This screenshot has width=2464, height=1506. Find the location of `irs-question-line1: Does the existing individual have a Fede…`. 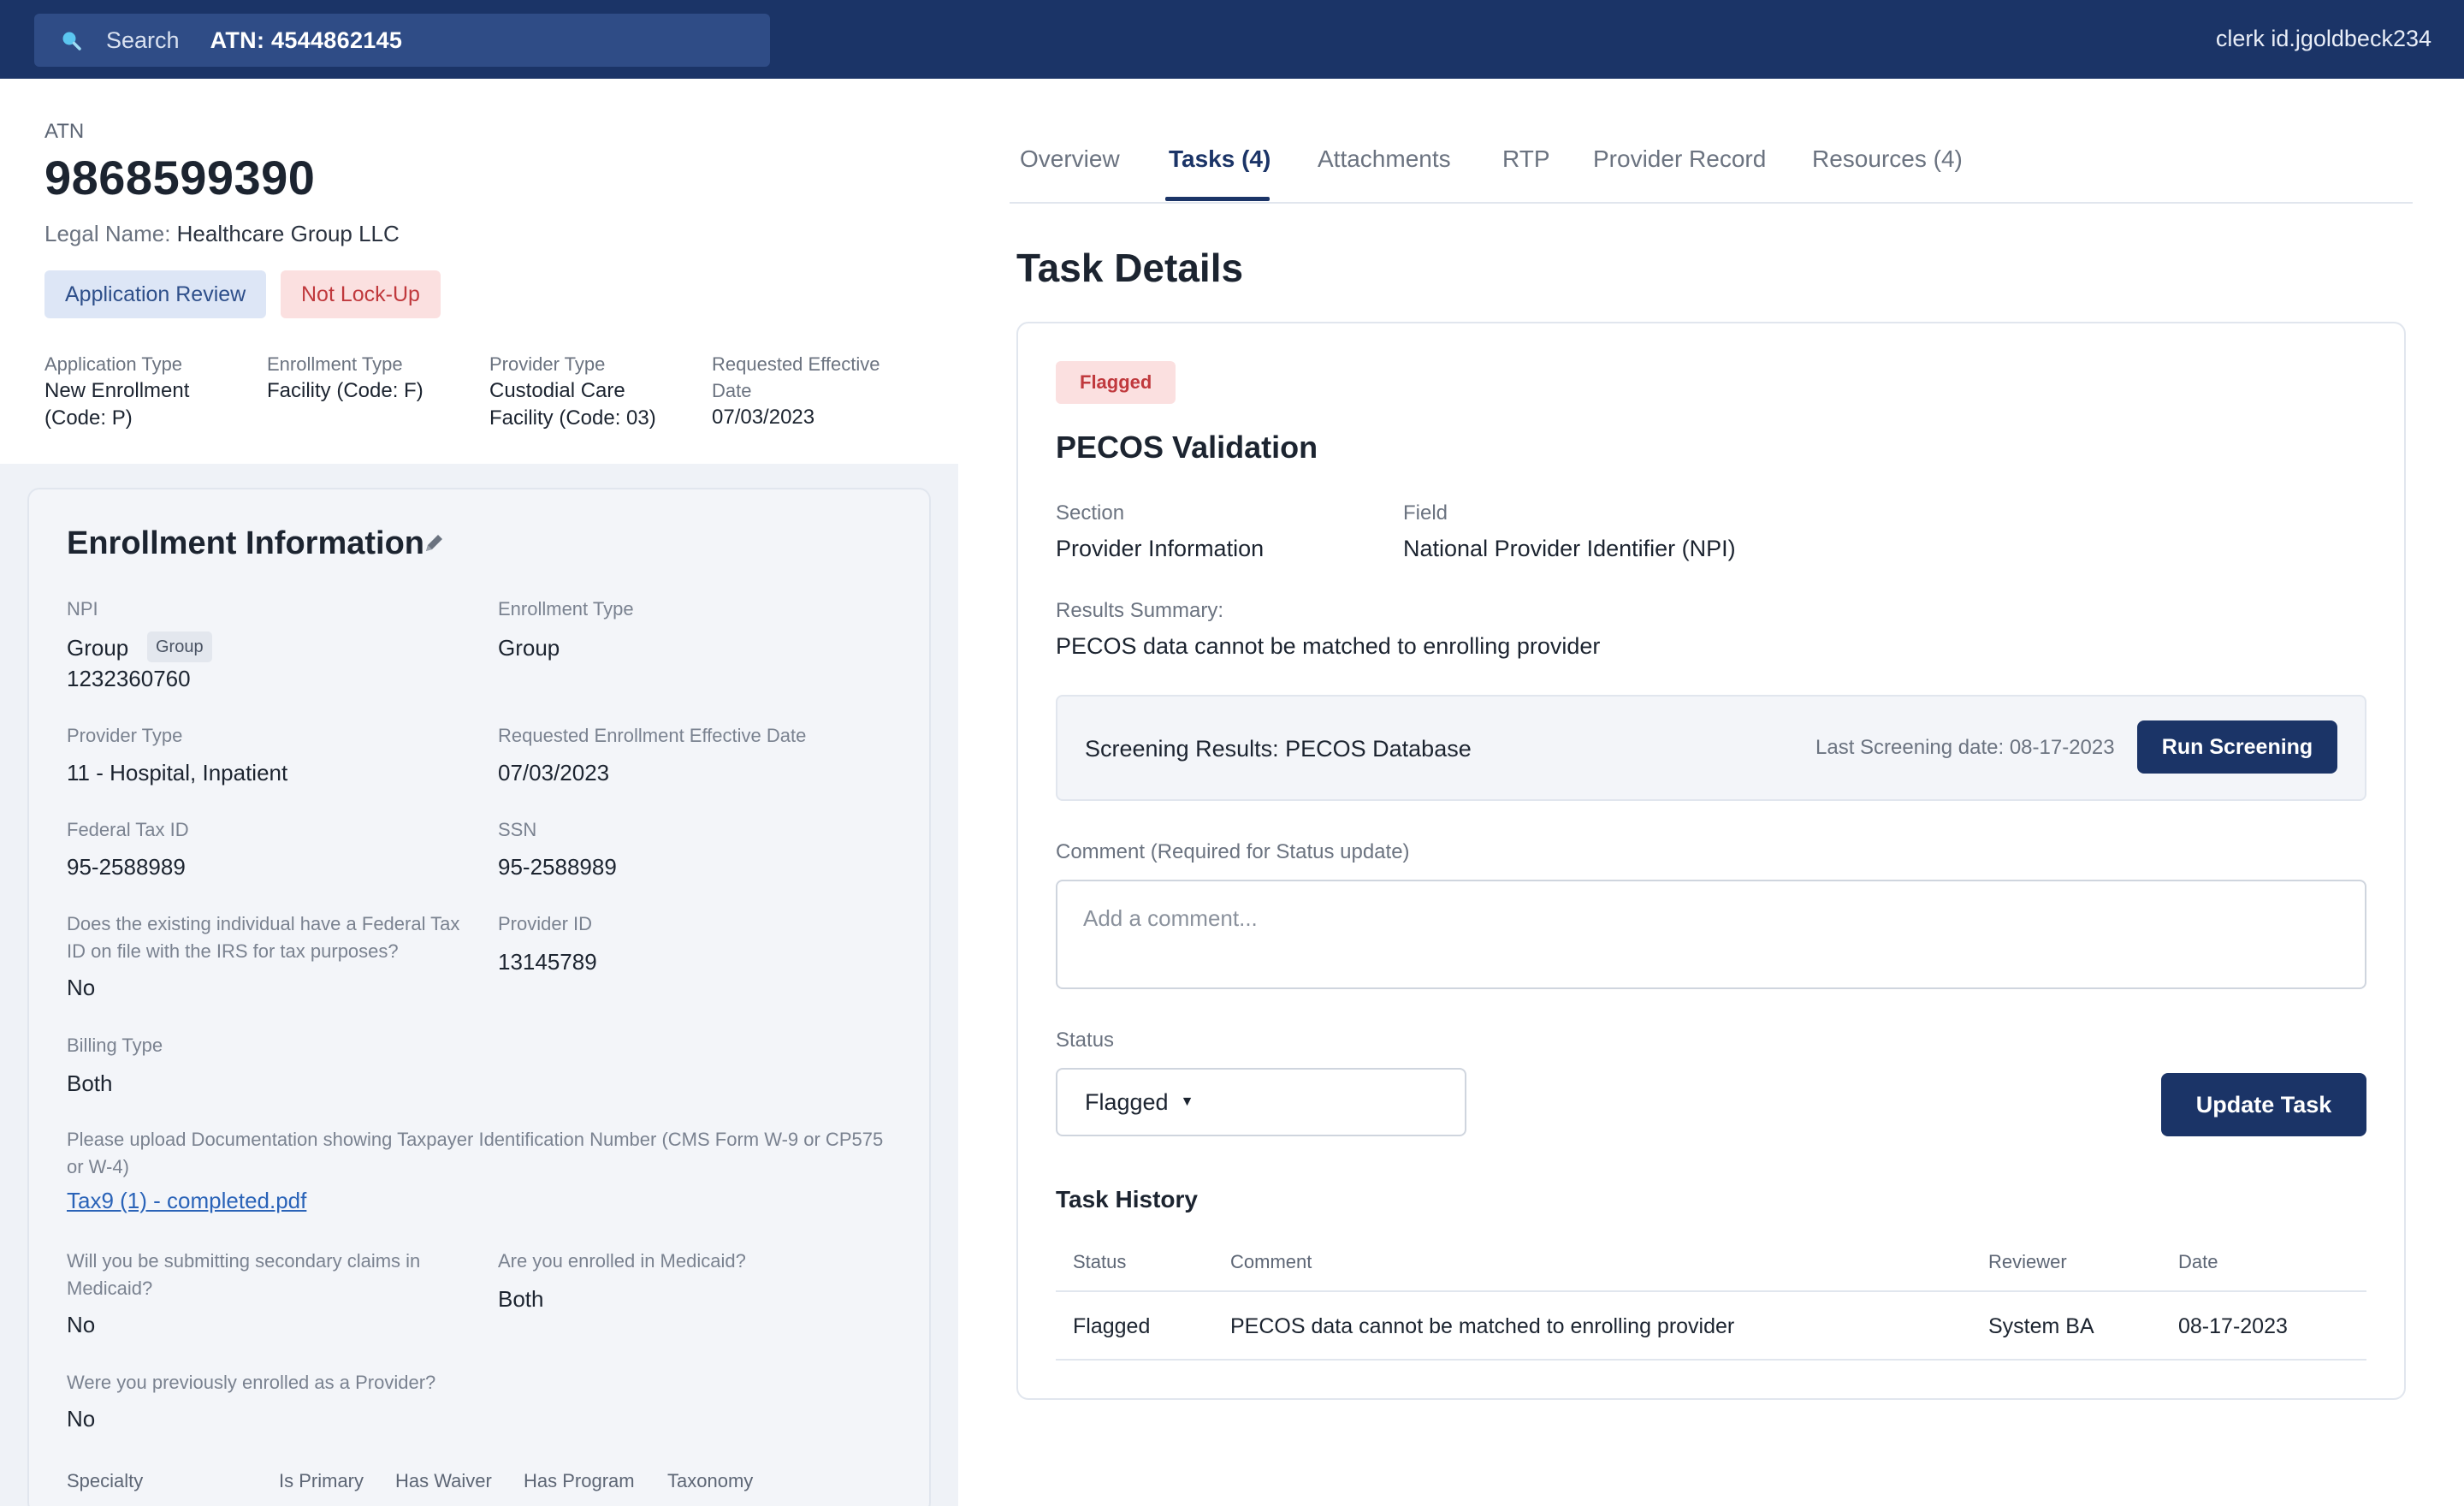

irs-question-line1: Does the existing individual have a Fede… is located at coordinates (263, 923).